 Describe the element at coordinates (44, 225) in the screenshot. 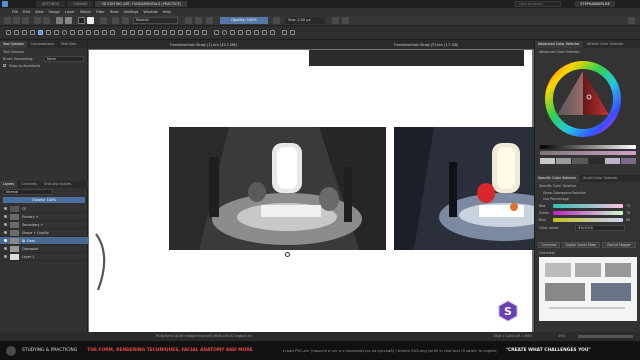

I see `layer-row: Secondary +` at that location.